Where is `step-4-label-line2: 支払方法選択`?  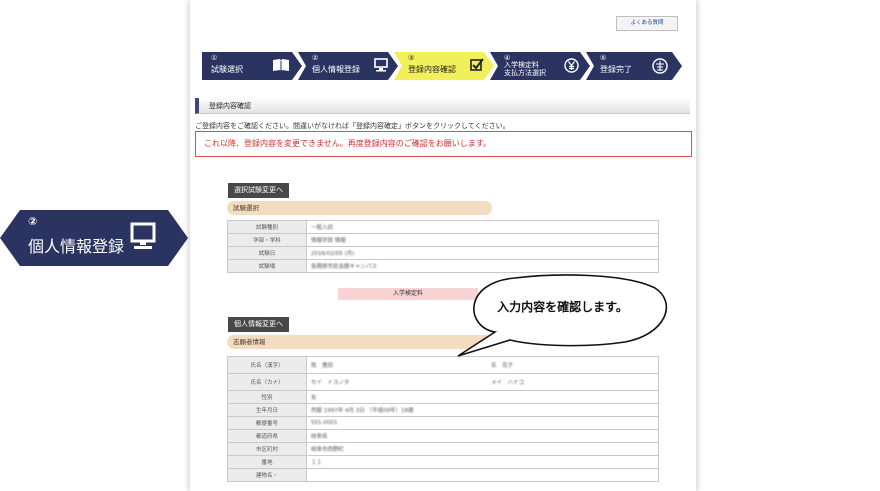
step-4-label-line2: 支払方法選択 is located at coordinates (525, 73).